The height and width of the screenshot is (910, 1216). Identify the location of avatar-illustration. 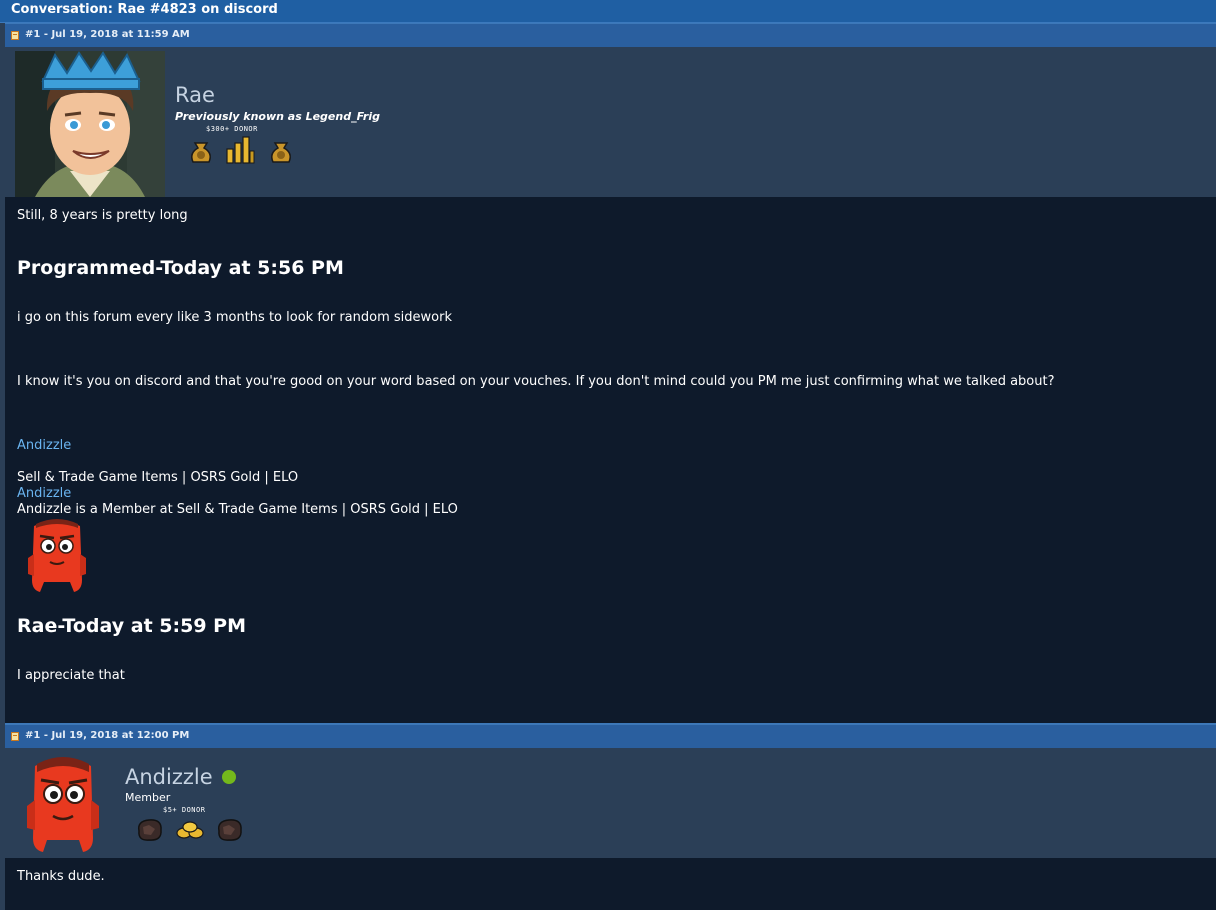
(90, 124).